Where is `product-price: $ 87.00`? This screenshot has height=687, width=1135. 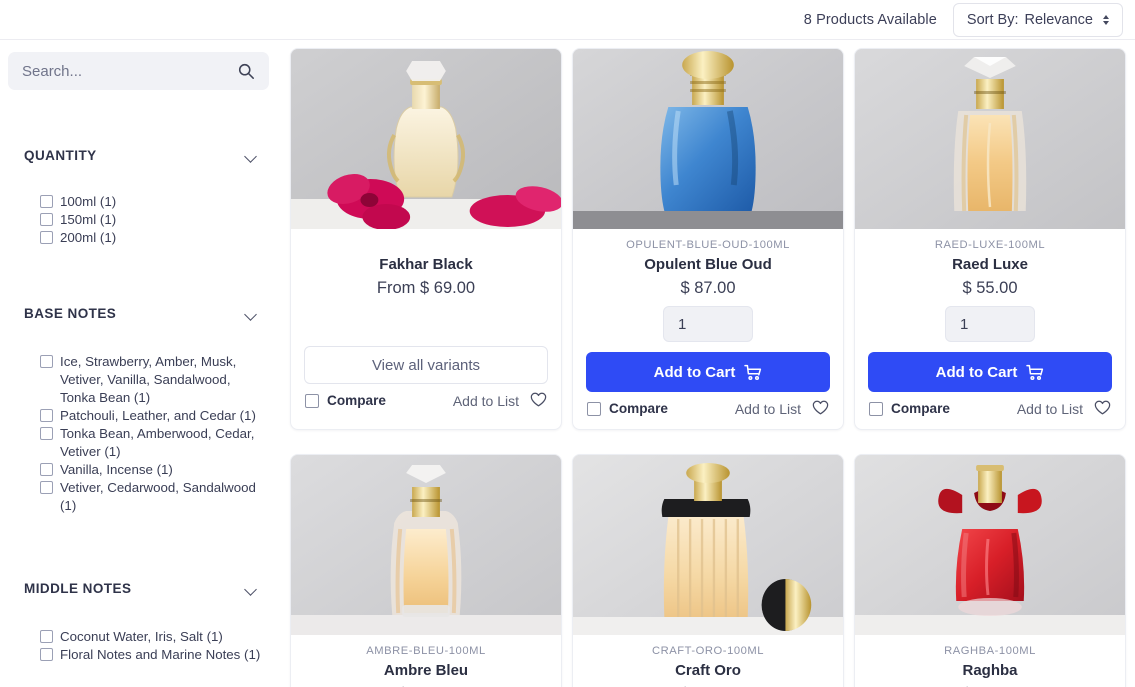 product-price: $ 87.00 is located at coordinates (708, 288).